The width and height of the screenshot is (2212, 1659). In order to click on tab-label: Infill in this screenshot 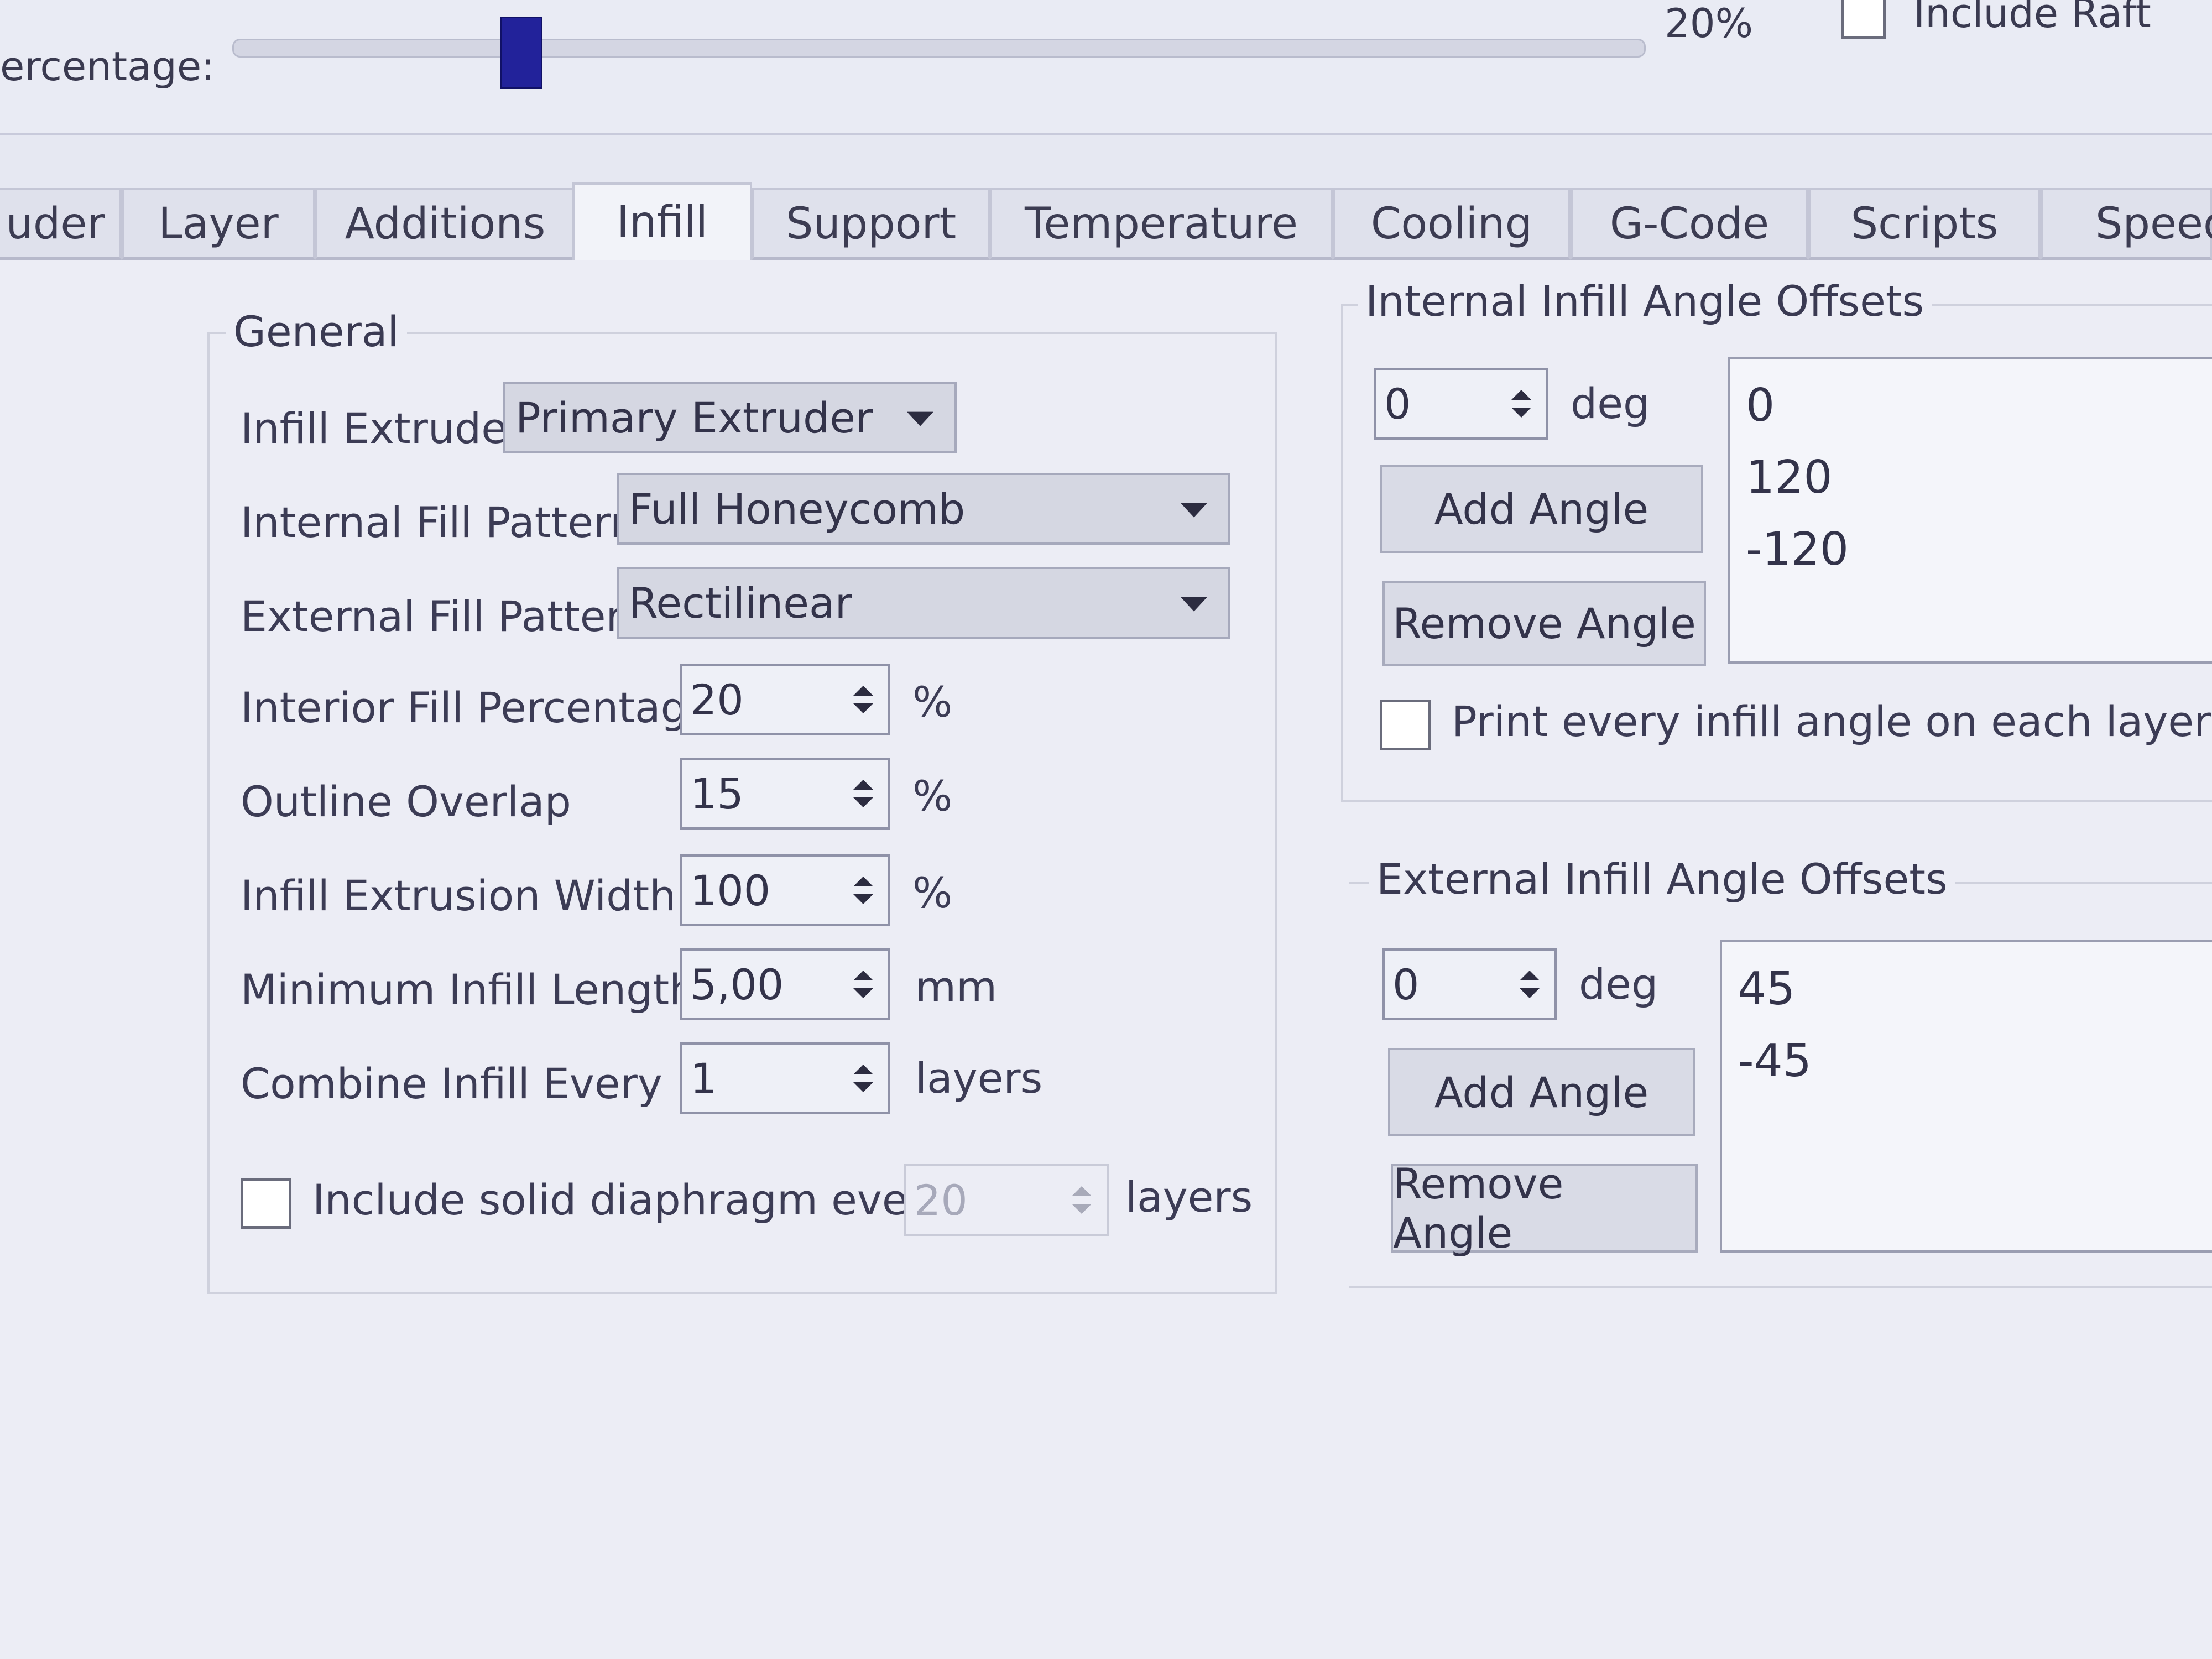, I will do `click(662, 222)`.